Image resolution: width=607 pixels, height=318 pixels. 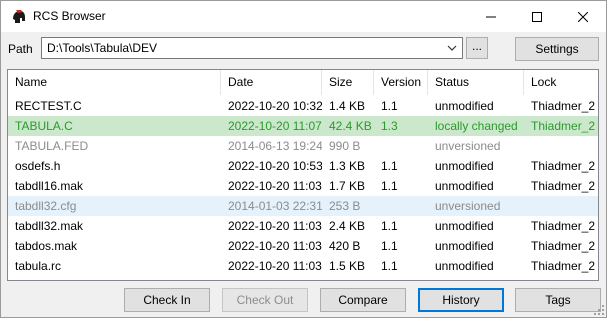 I want to click on maximize-icon, so click(x=537, y=16).